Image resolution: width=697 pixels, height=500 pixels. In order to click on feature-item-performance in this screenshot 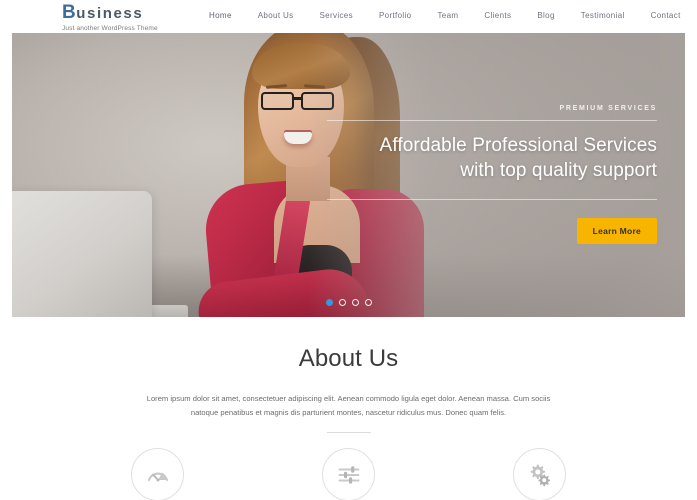, I will do `click(157, 474)`.